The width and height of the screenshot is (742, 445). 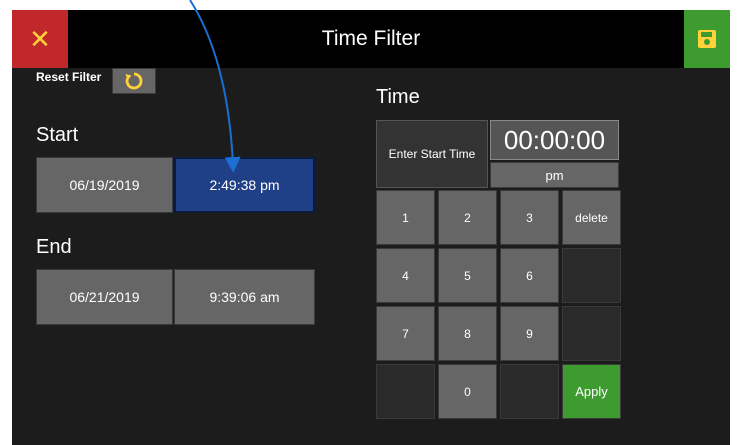 I want to click on key-3: 3, so click(x=529, y=217).